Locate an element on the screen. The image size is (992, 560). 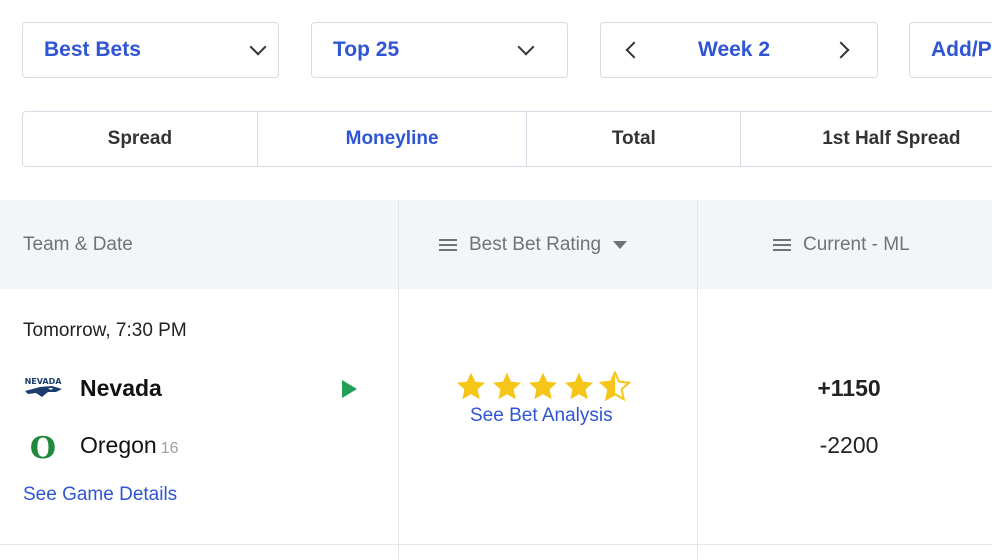
top-25-dropdown: Top 25 is located at coordinates (439, 50).